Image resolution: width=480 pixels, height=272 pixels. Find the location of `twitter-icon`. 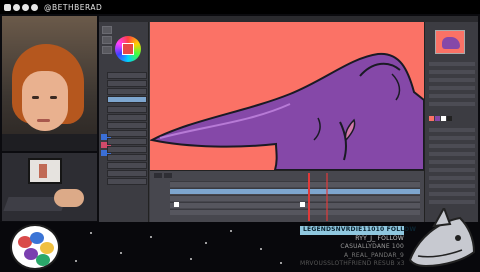

twitter-icon is located at coordinates (7, 7).